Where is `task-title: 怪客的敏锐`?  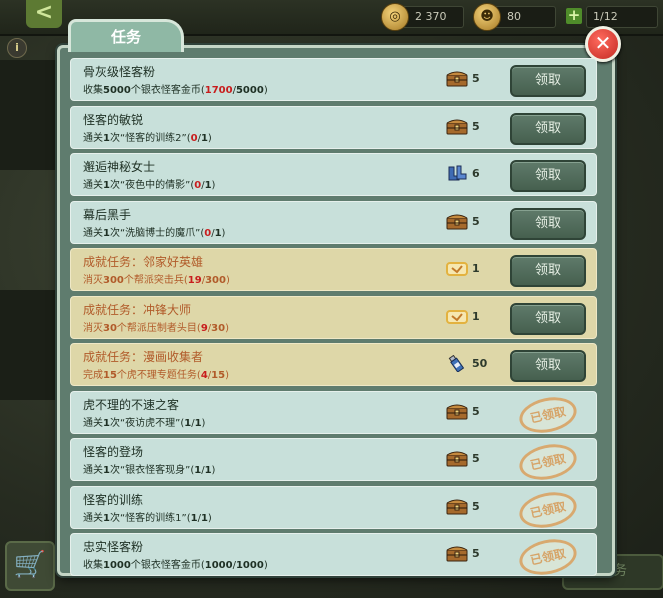
task-title: 怪客的敏锐 is located at coordinates (113, 119).